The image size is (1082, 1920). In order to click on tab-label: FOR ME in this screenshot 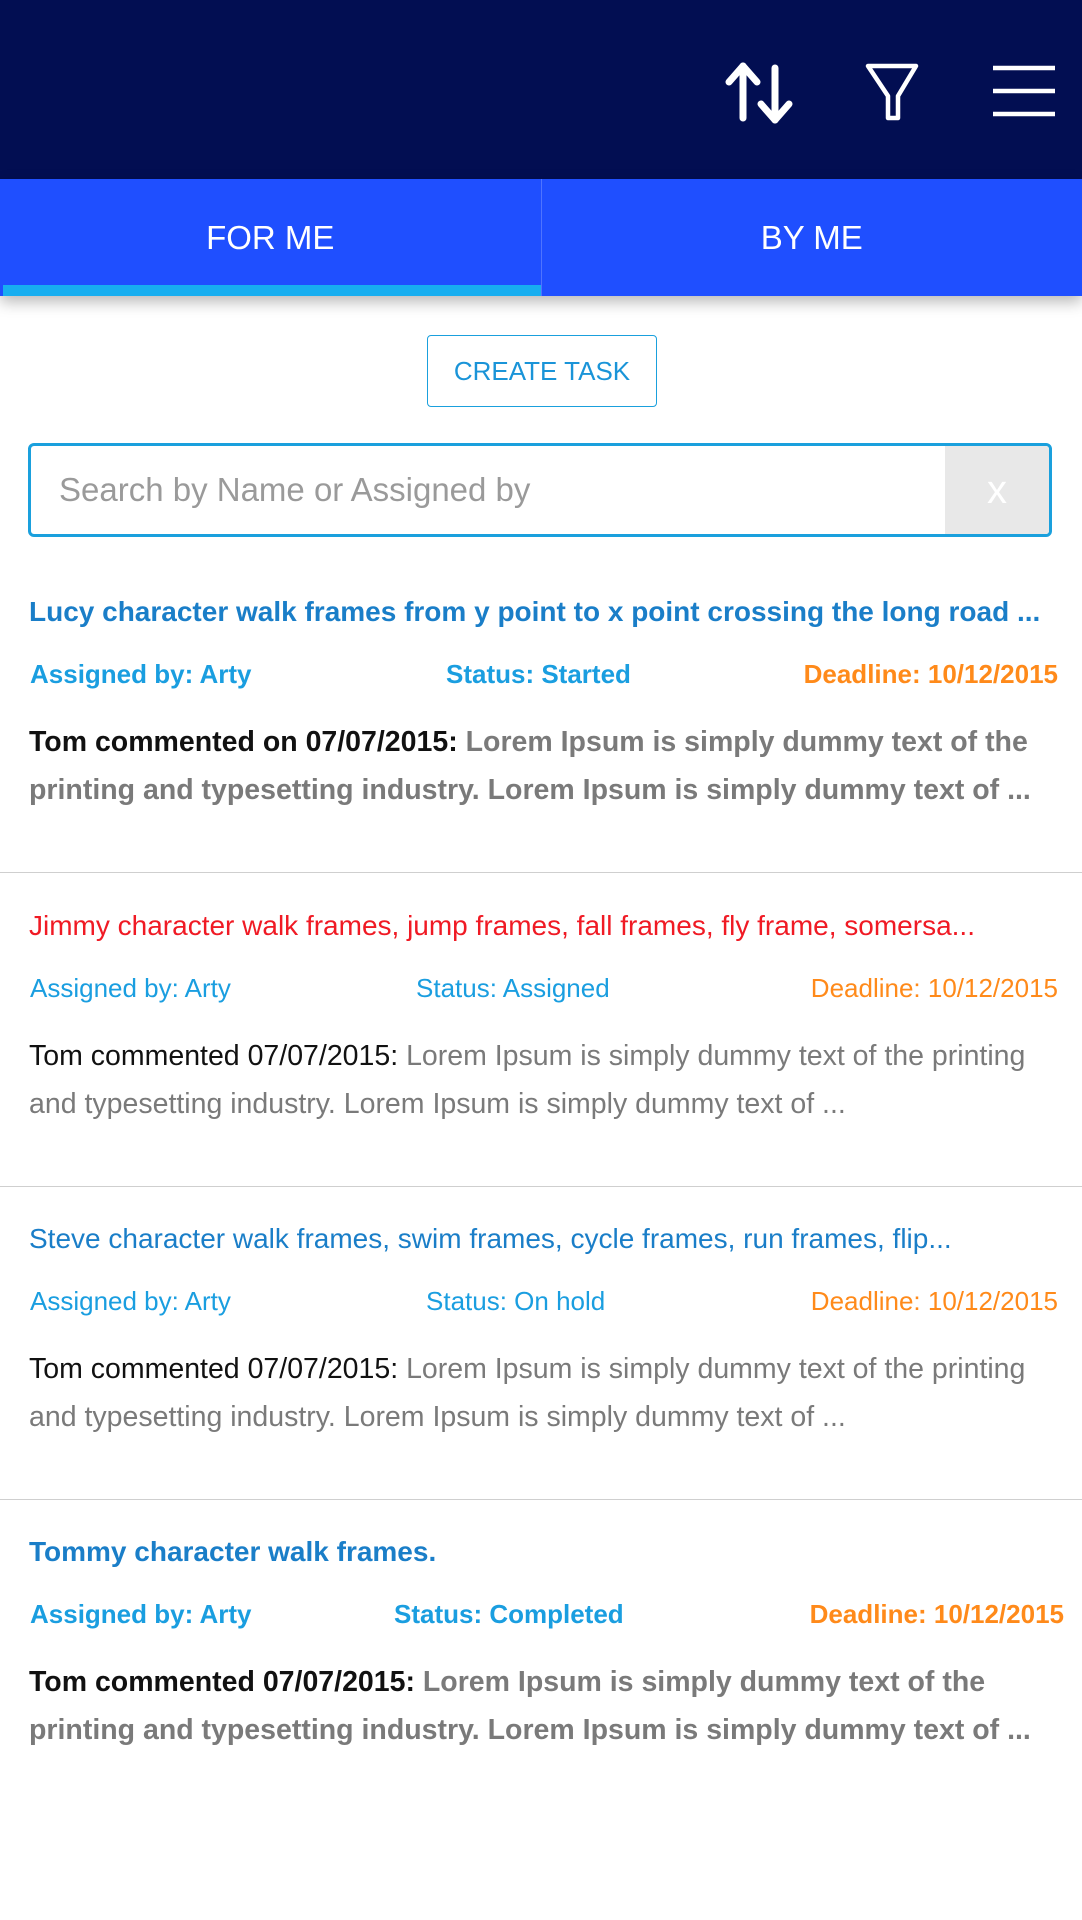, I will do `click(270, 237)`.